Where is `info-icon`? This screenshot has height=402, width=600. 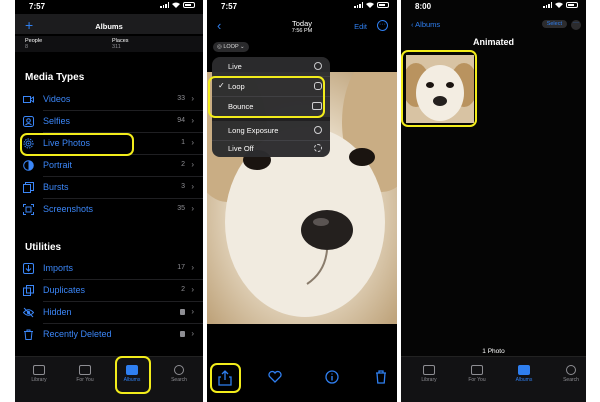 info-icon is located at coordinates (332, 377).